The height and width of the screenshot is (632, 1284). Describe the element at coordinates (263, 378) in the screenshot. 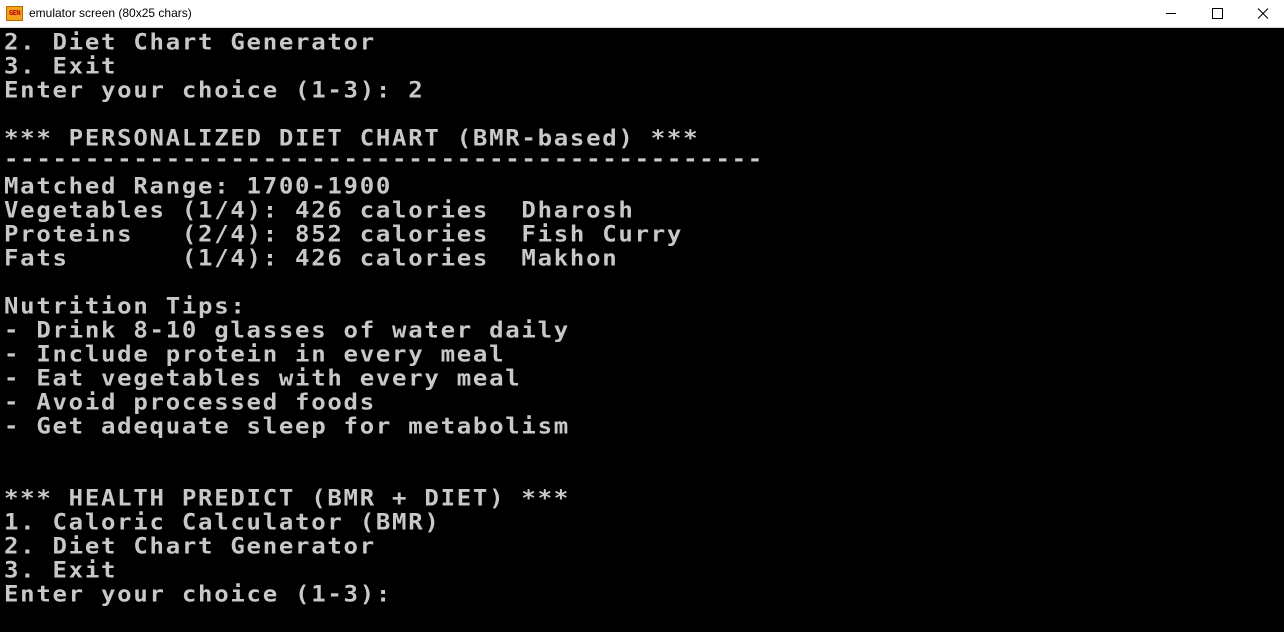

I see `console-line: - Eat vegetables with every meal` at that location.